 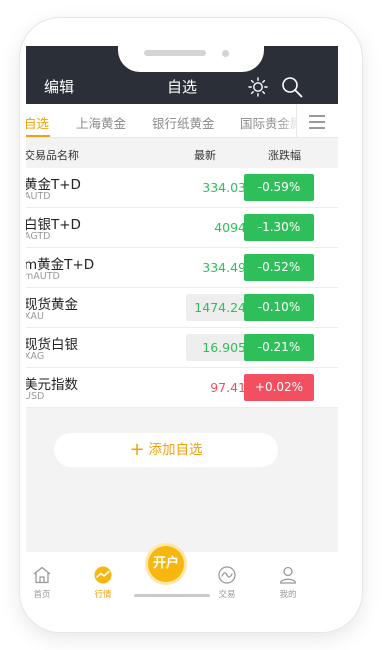 What do you see at coordinates (227, 575) in the screenshot?
I see `trade-wave-icon` at bounding box center [227, 575].